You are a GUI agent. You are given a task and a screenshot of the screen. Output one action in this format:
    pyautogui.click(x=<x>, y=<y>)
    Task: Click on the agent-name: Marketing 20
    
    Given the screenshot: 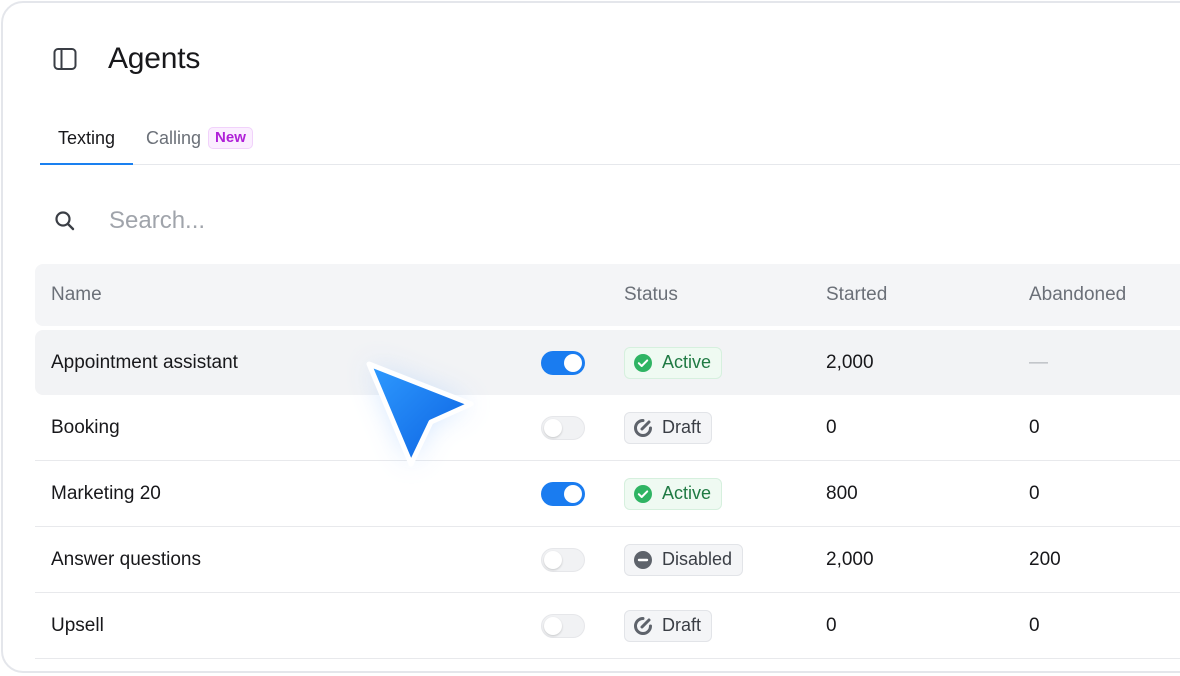 What is the action you would take?
    pyautogui.click(x=106, y=493)
    